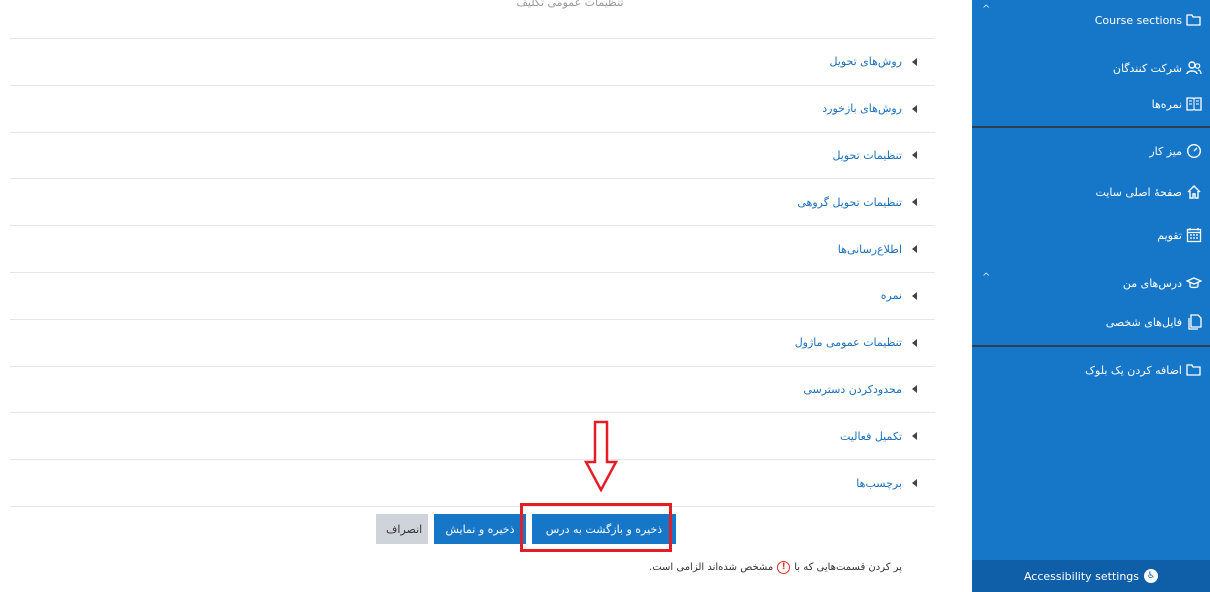 The image size is (1210, 592). Describe the element at coordinates (1179, 235) in the screenshot. I see `sidebar-item-calendar: تقویم` at that location.